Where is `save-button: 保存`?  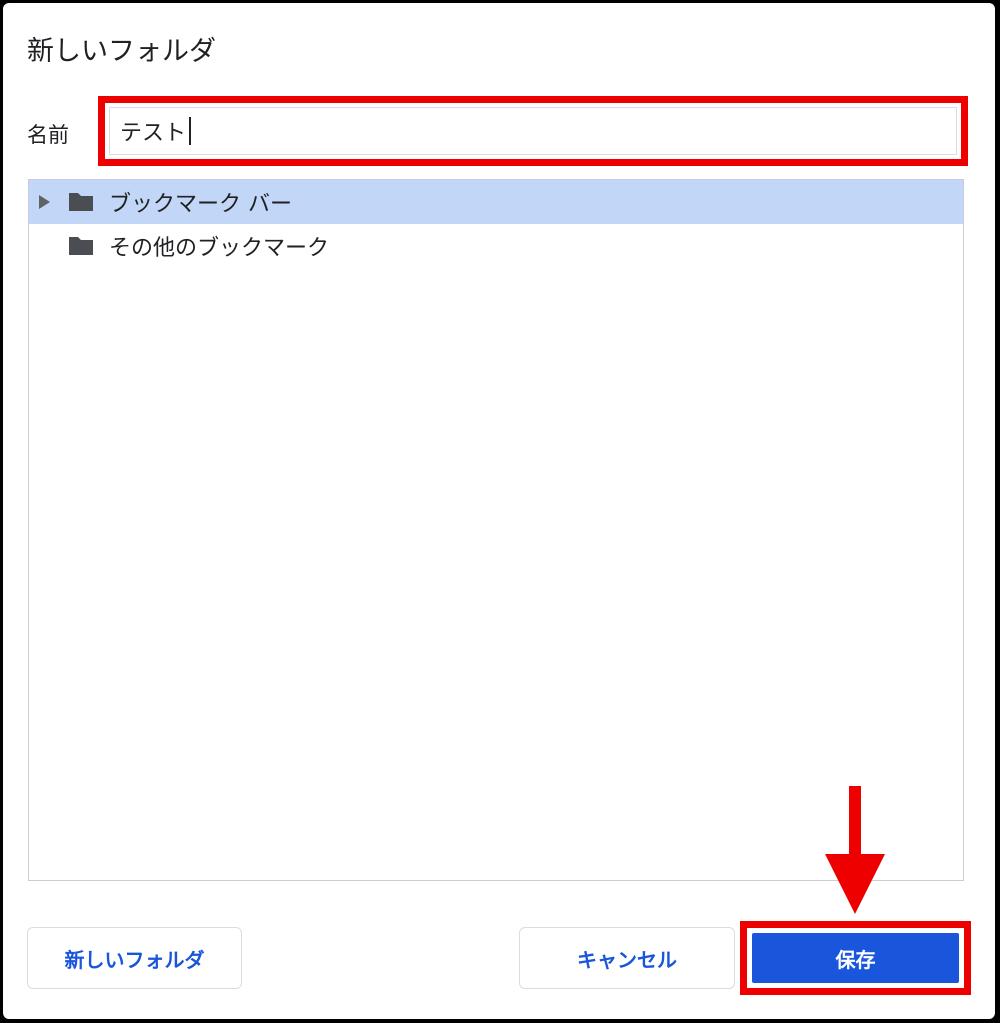
save-button: 保存 is located at coordinates (855, 958).